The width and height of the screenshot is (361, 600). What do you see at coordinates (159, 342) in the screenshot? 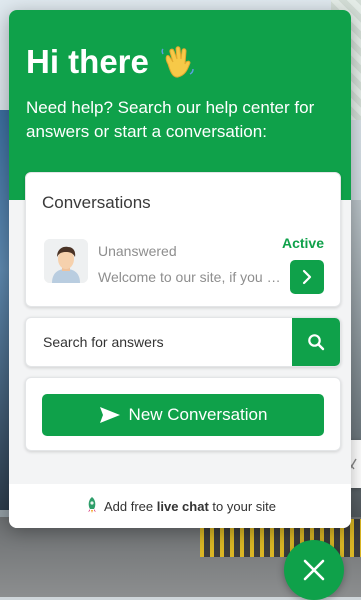
I see `search-input` at bounding box center [159, 342].